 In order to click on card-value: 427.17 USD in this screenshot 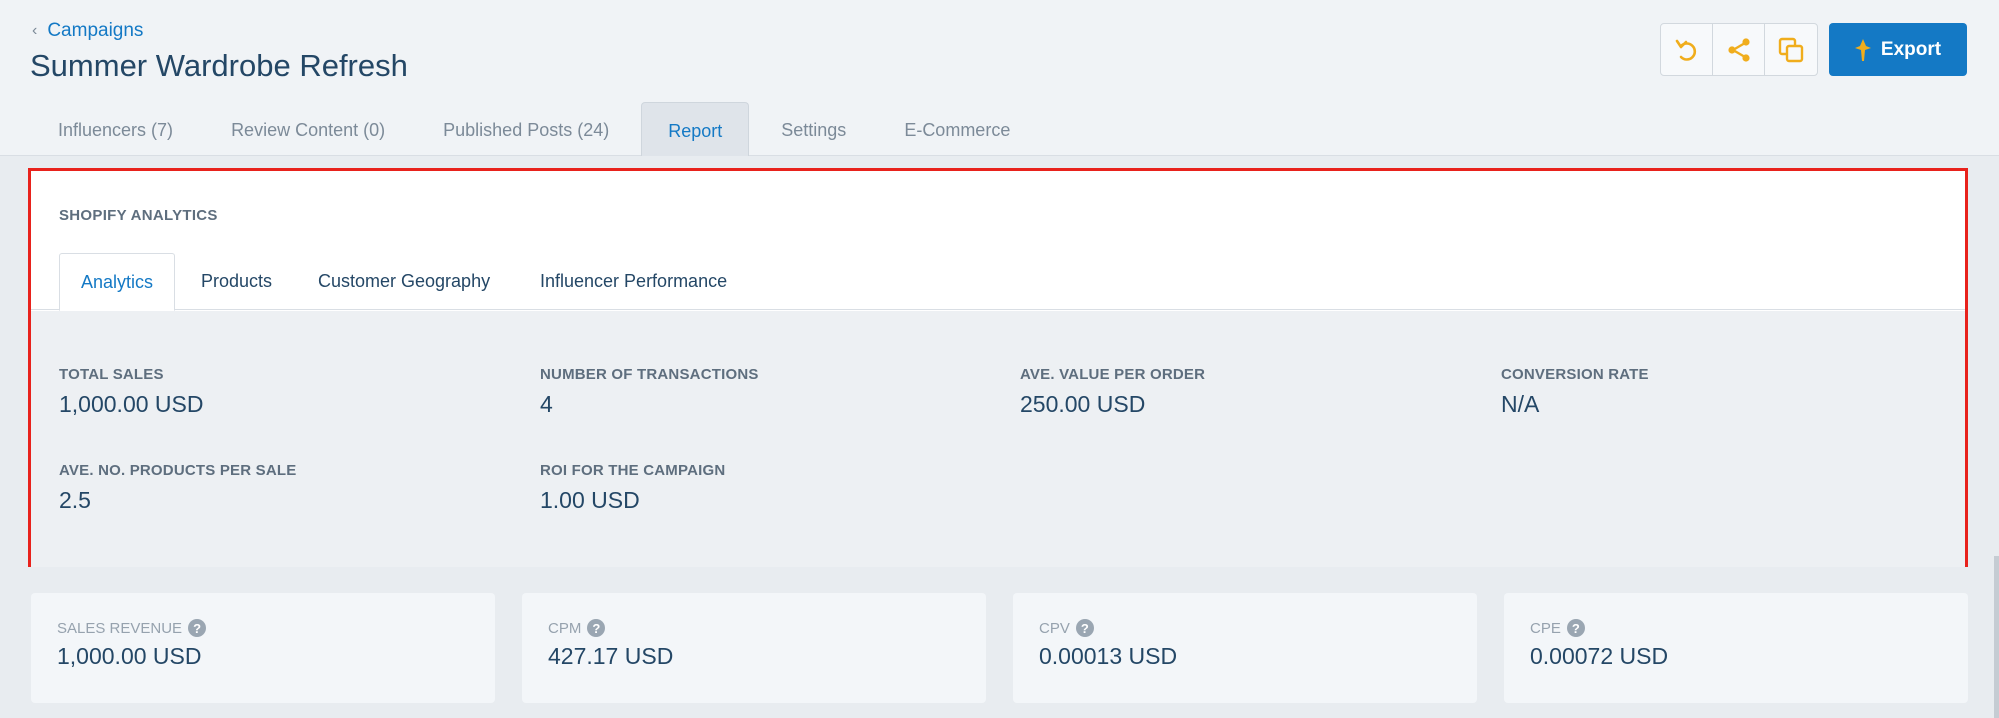, I will do `click(611, 656)`.